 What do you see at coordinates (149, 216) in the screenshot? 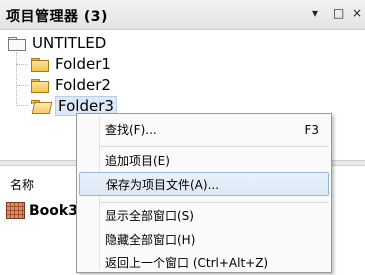
I see `menu-item-label: 显示全部窗口(S)` at bounding box center [149, 216].